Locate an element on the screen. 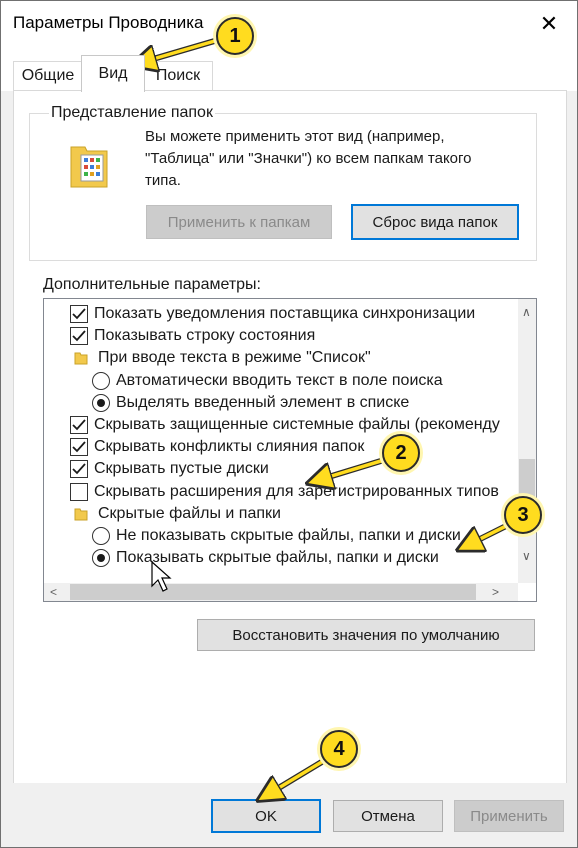 Image resolution: width=578 pixels, height=848 pixels. advanced-setting-row: При вводе текста в режиме "Список" is located at coordinates (222, 358).